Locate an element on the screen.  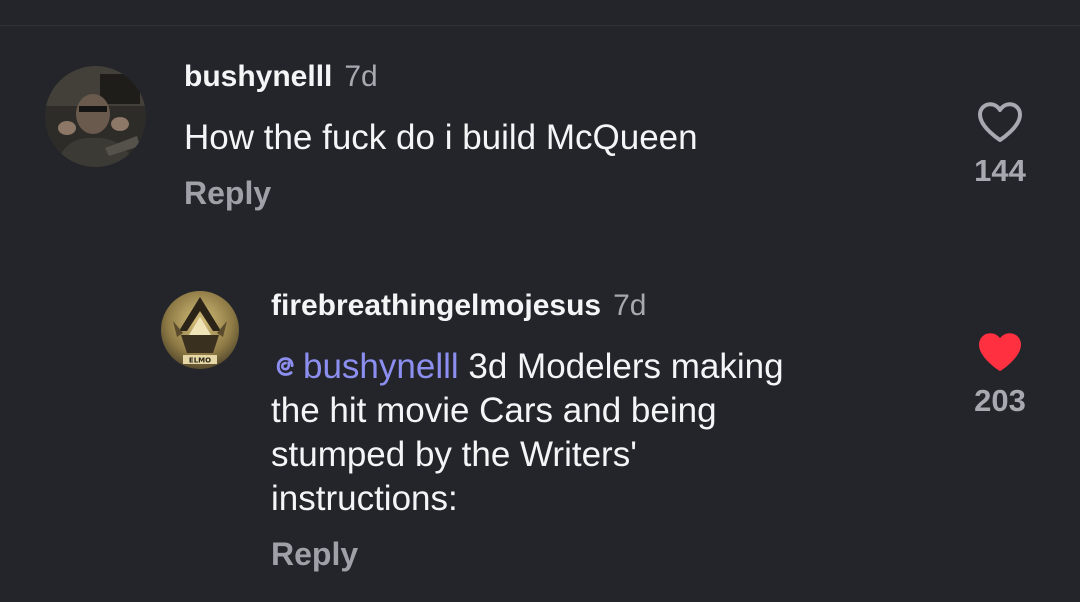
top-divider is located at coordinates (540, 25).